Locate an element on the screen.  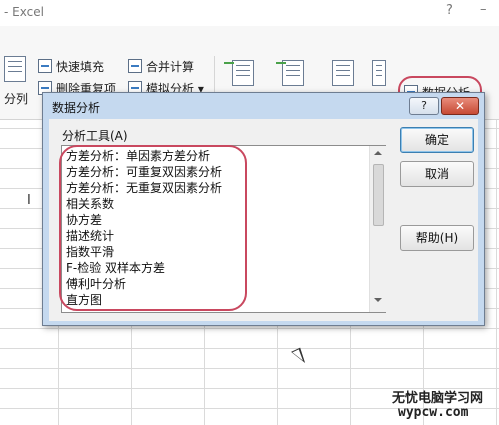
text-to-columns-icon is located at coordinates (15, 69).